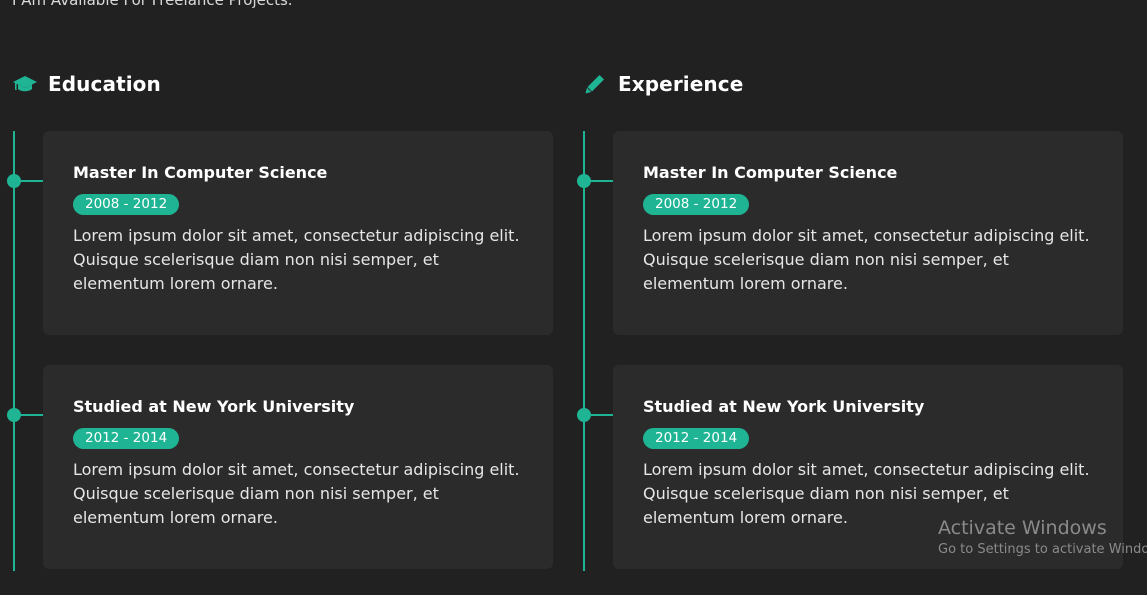 The height and width of the screenshot is (595, 1147). Describe the element at coordinates (25, 84) in the screenshot. I see `graduation-cap-icon` at that location.